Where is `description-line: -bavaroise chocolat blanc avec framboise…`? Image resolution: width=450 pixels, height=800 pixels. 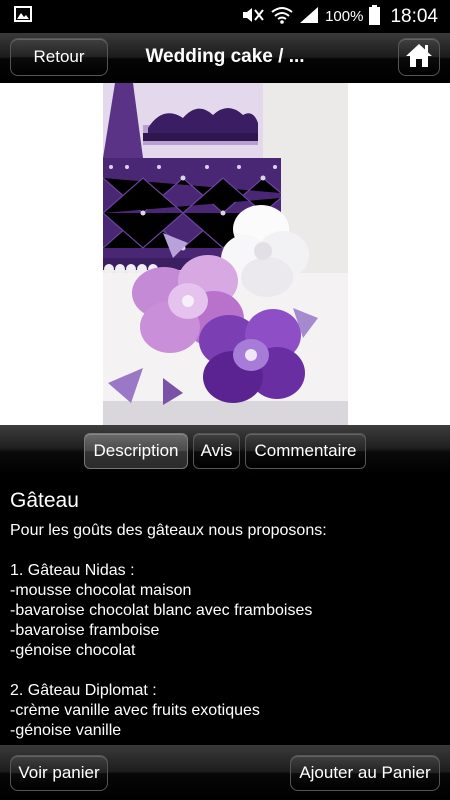 description-line: -bavaroise chocolat blanc avec framboise… is located at coordinates (161, 610).